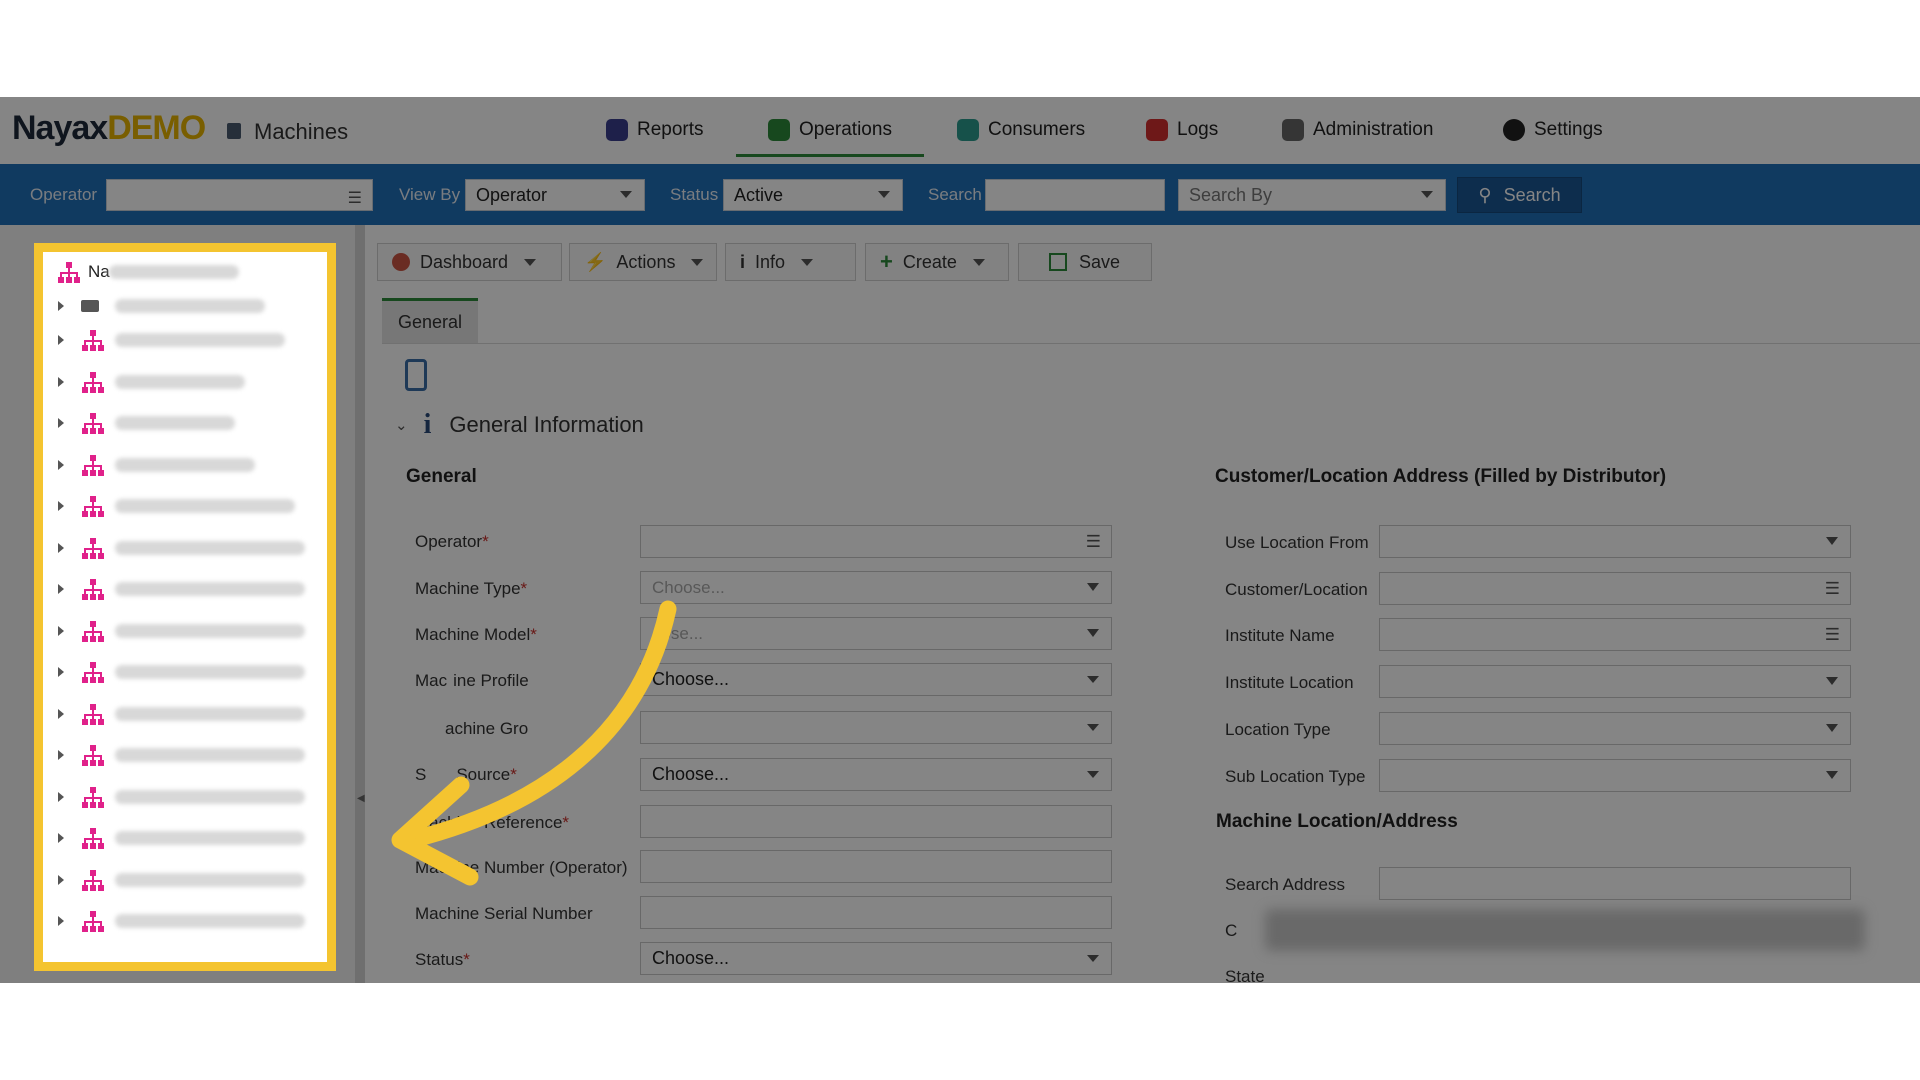  What do you see at coordinates (541, 724) in the screenshot?
I see `arrow-curve` at bounding box center [541, 724].